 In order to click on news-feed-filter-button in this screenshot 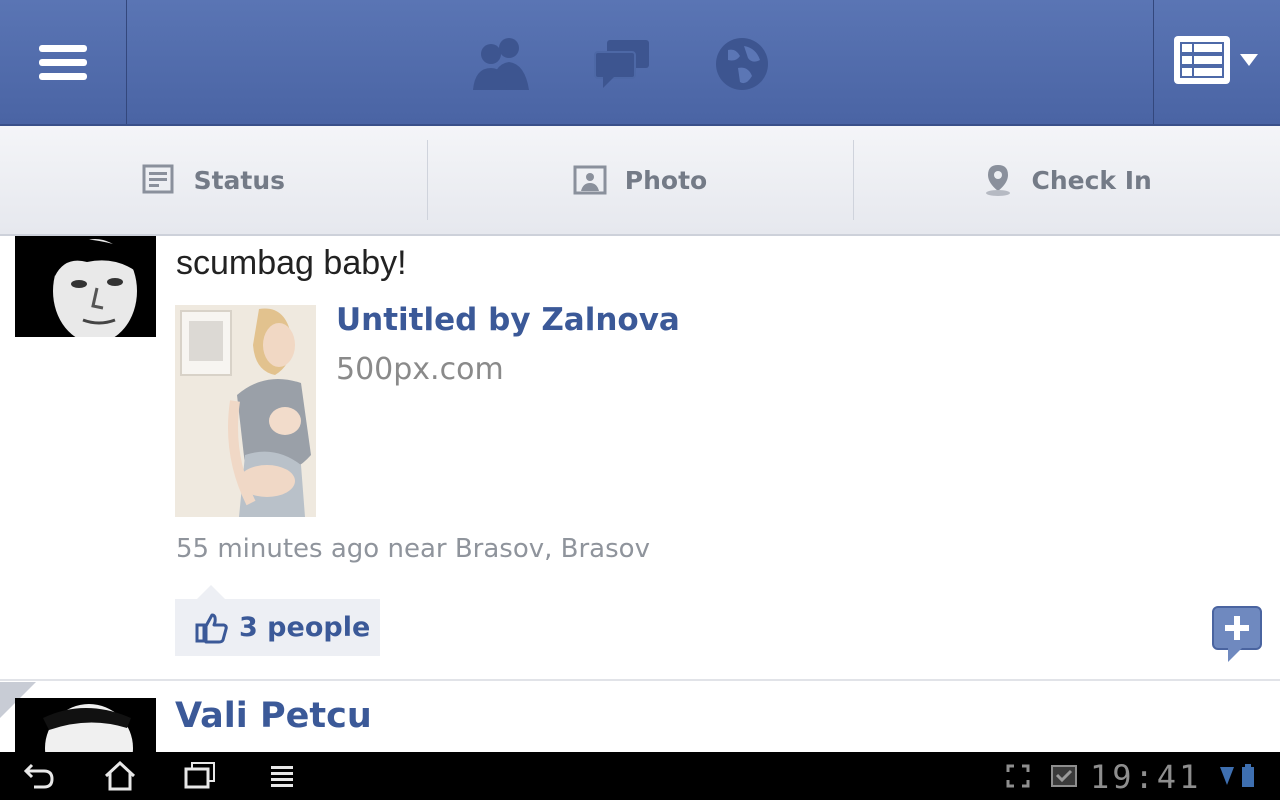, I will do `click(1216, 62)`.